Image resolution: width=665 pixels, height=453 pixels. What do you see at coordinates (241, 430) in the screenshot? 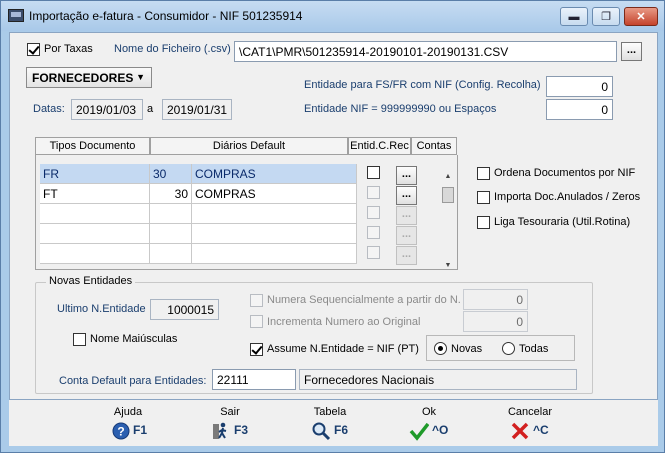
I see `sair-key: F3` at bounding box center [241, 430].